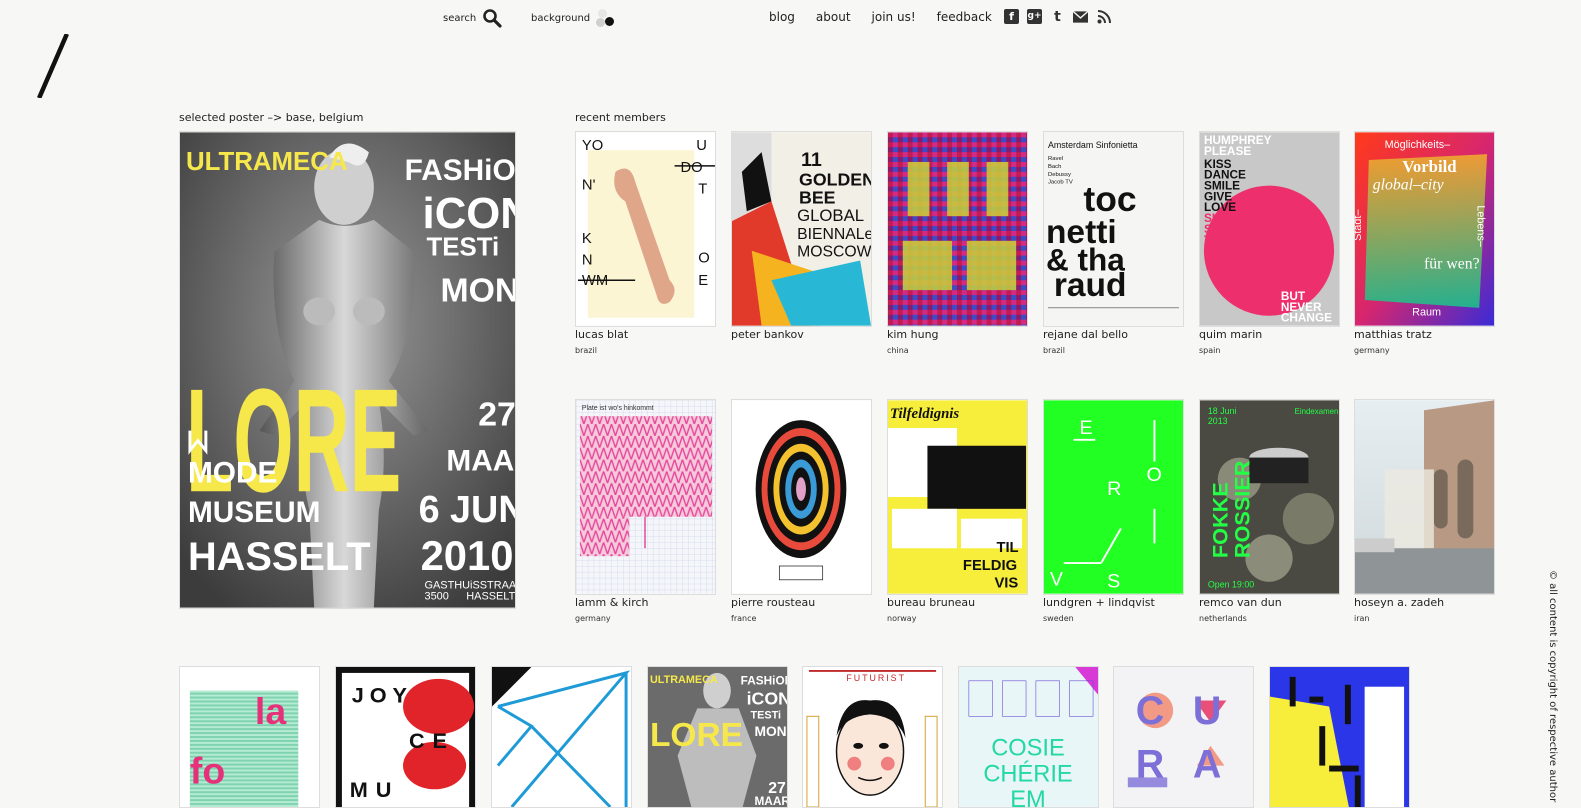  Describe the element at coordinates (1231, 585) in the screenshot. I see `svg-text: Open 19:00` at that location.